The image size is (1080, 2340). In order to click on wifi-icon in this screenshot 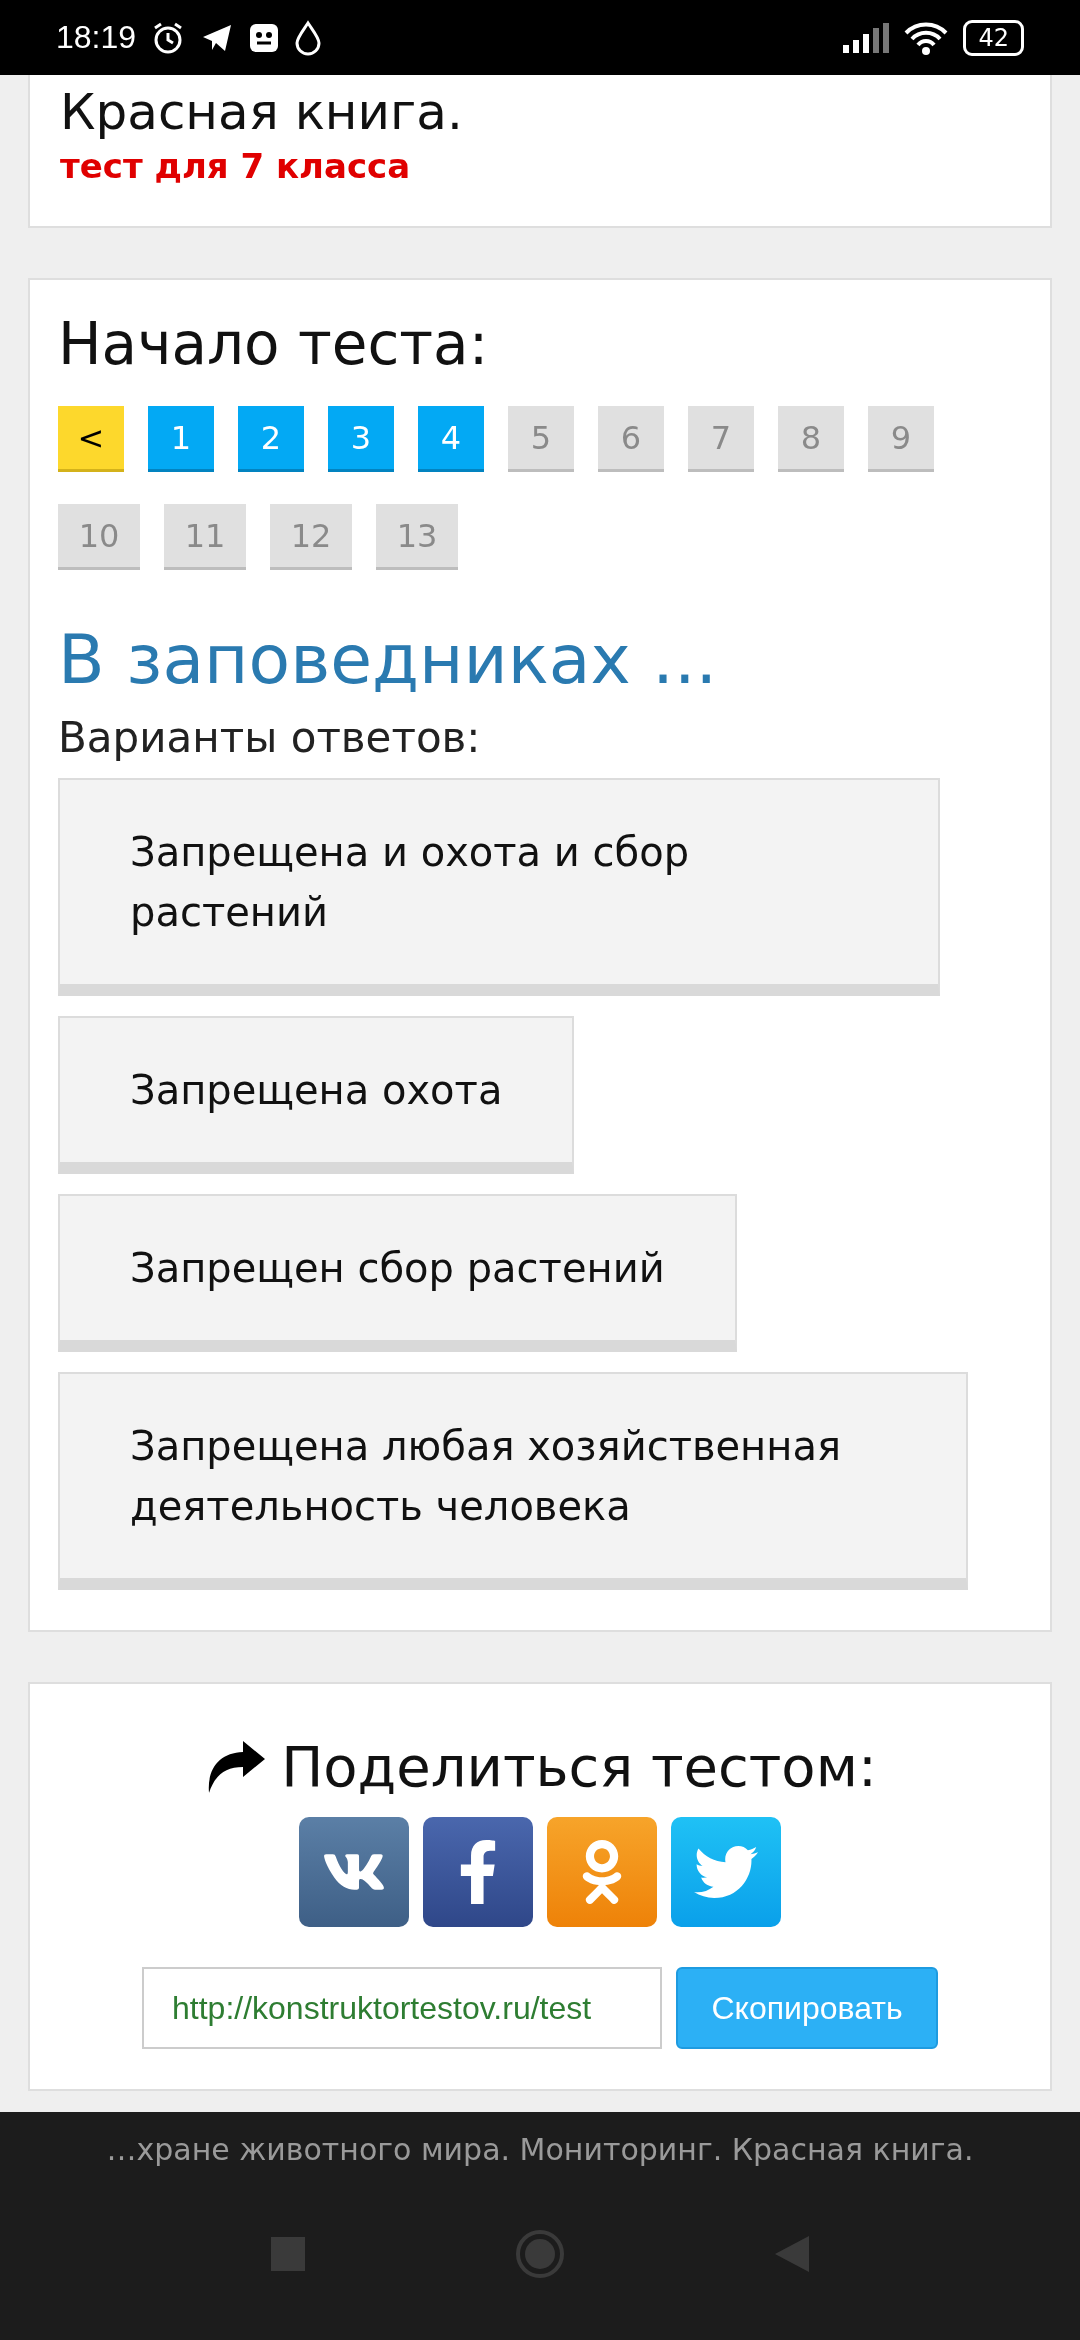, I will do `click(926, 37)`.